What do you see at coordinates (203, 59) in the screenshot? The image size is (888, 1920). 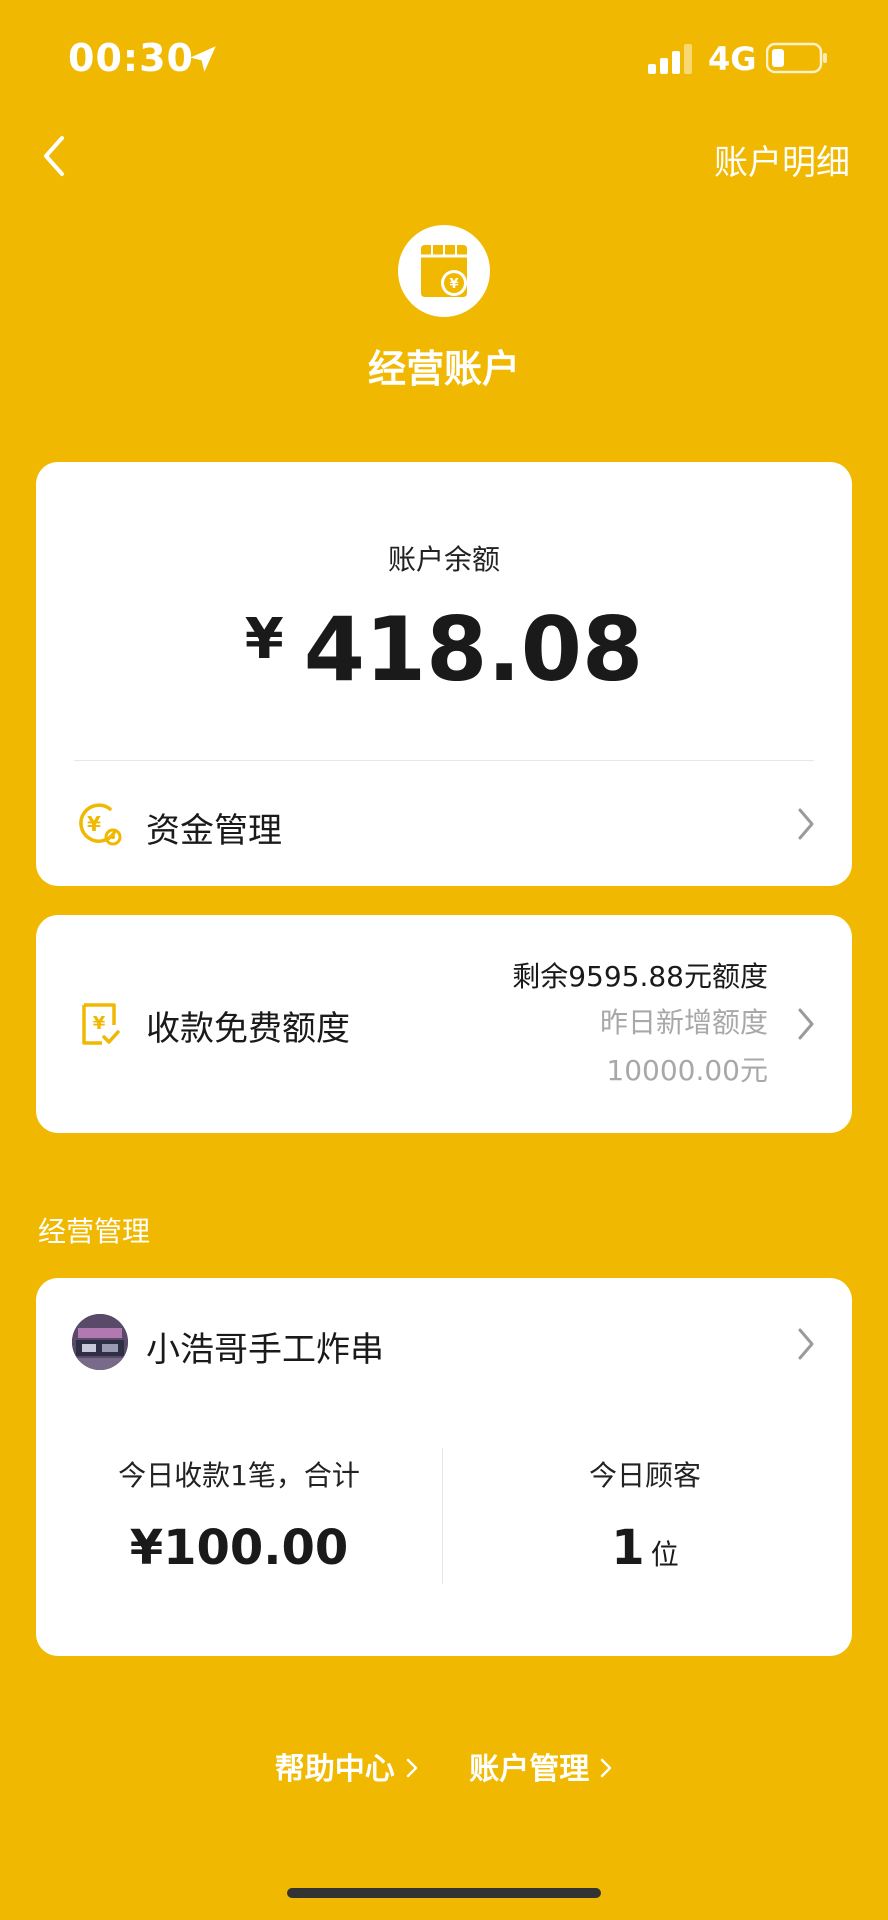 I see `location-arrow-icon` at bounding box center [203, 59].